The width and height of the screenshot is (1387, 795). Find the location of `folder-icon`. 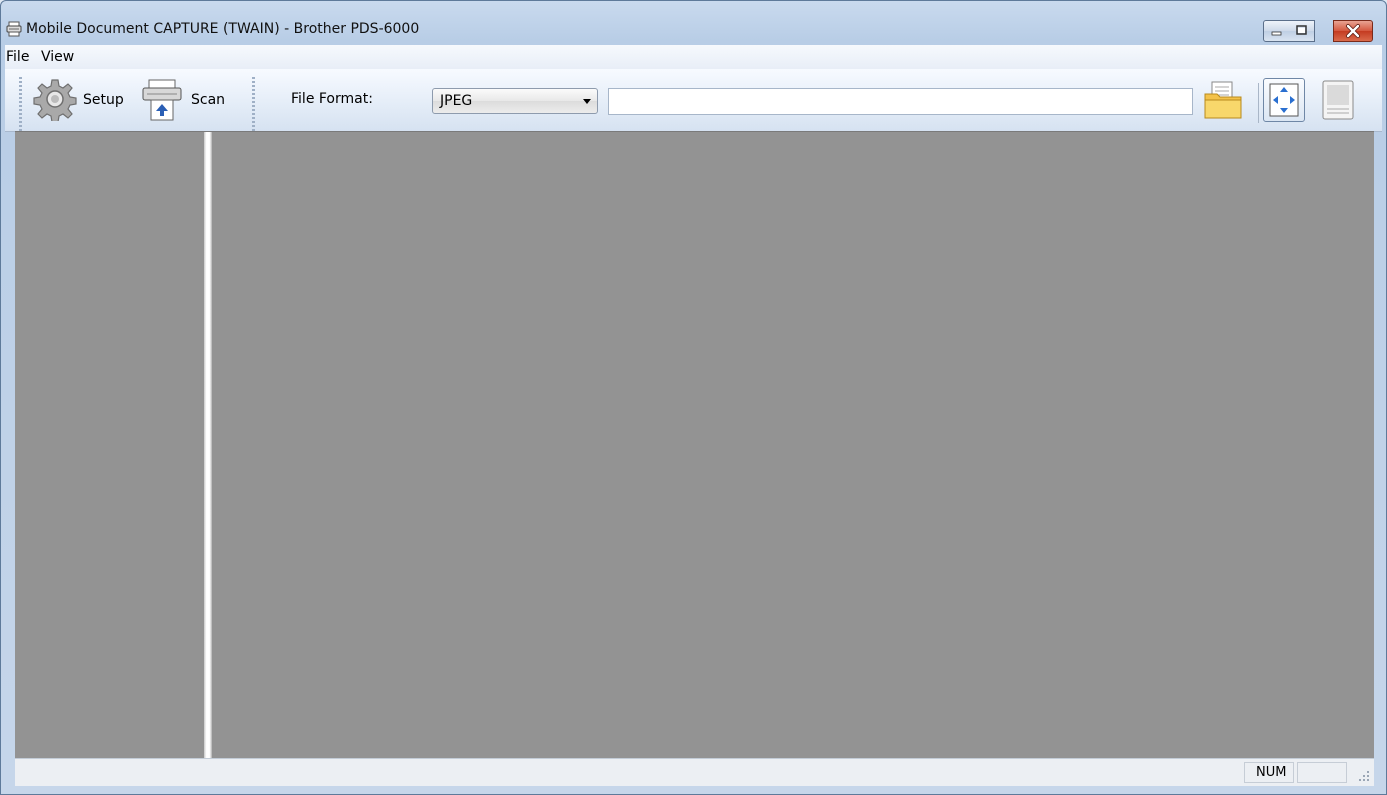

folder-icon is located at coordinates (1223, 100).